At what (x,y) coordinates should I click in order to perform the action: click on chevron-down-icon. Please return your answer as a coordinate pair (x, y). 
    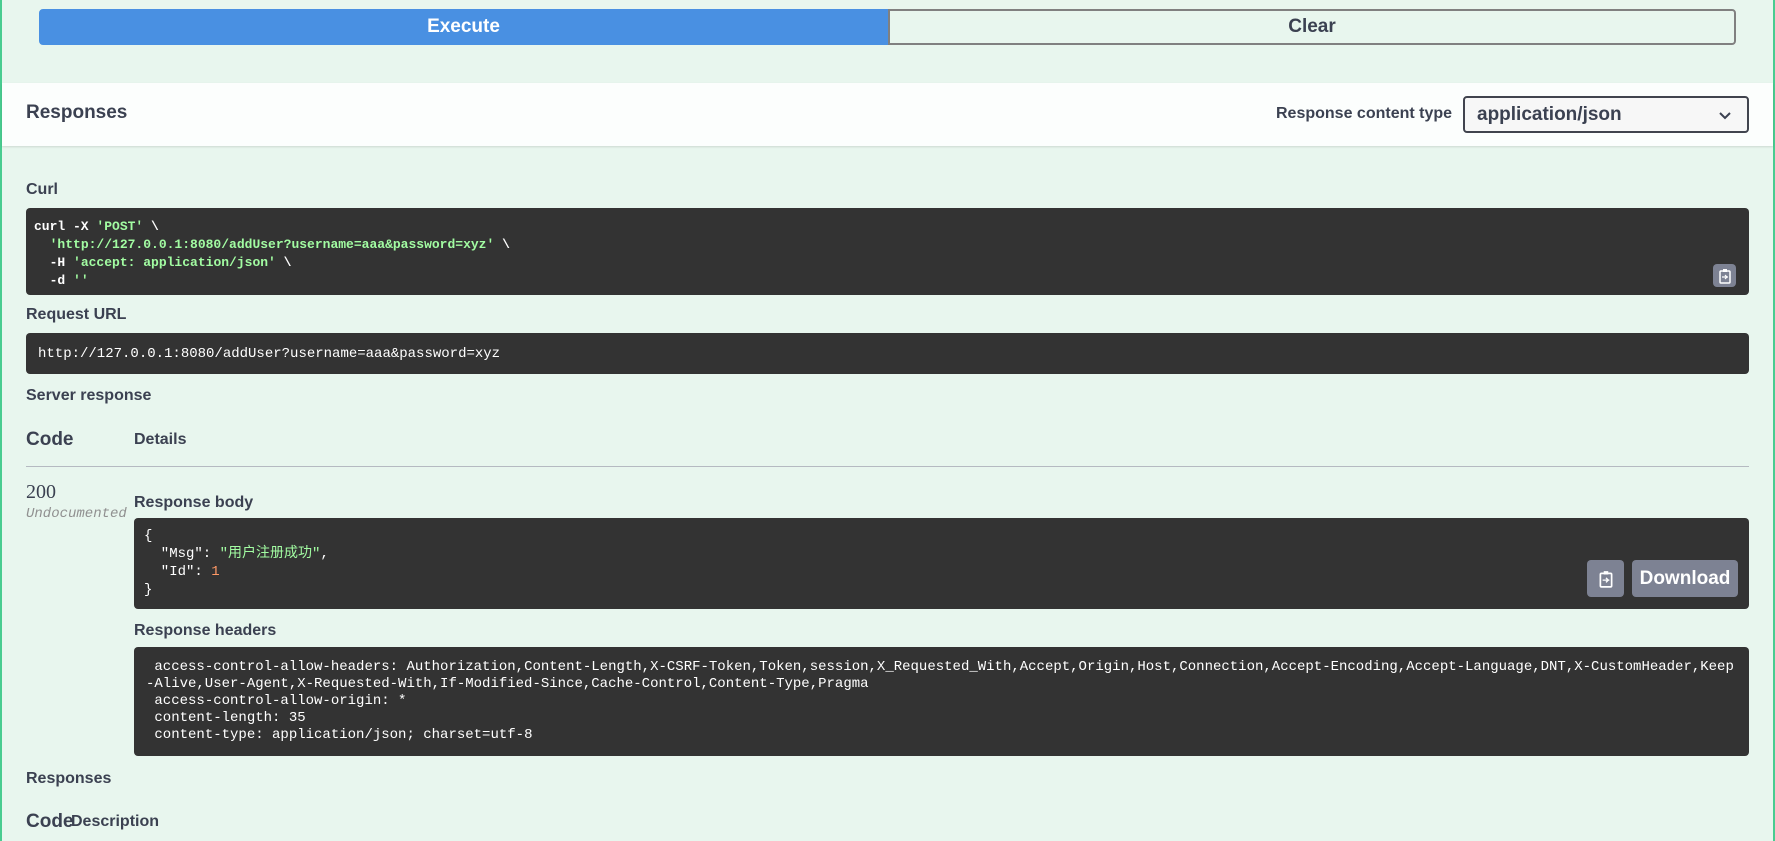
    Looking at the image, I should click on (1725, 116).